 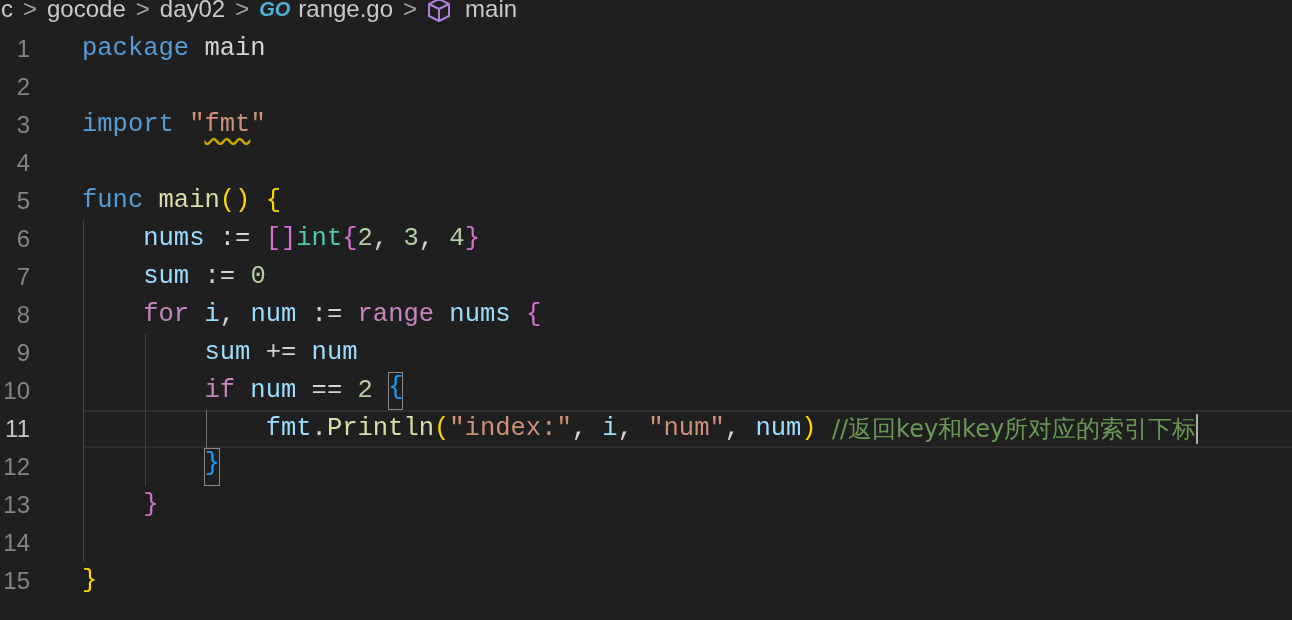 I want to click on code-token: 4, so click(x=457, y=239).